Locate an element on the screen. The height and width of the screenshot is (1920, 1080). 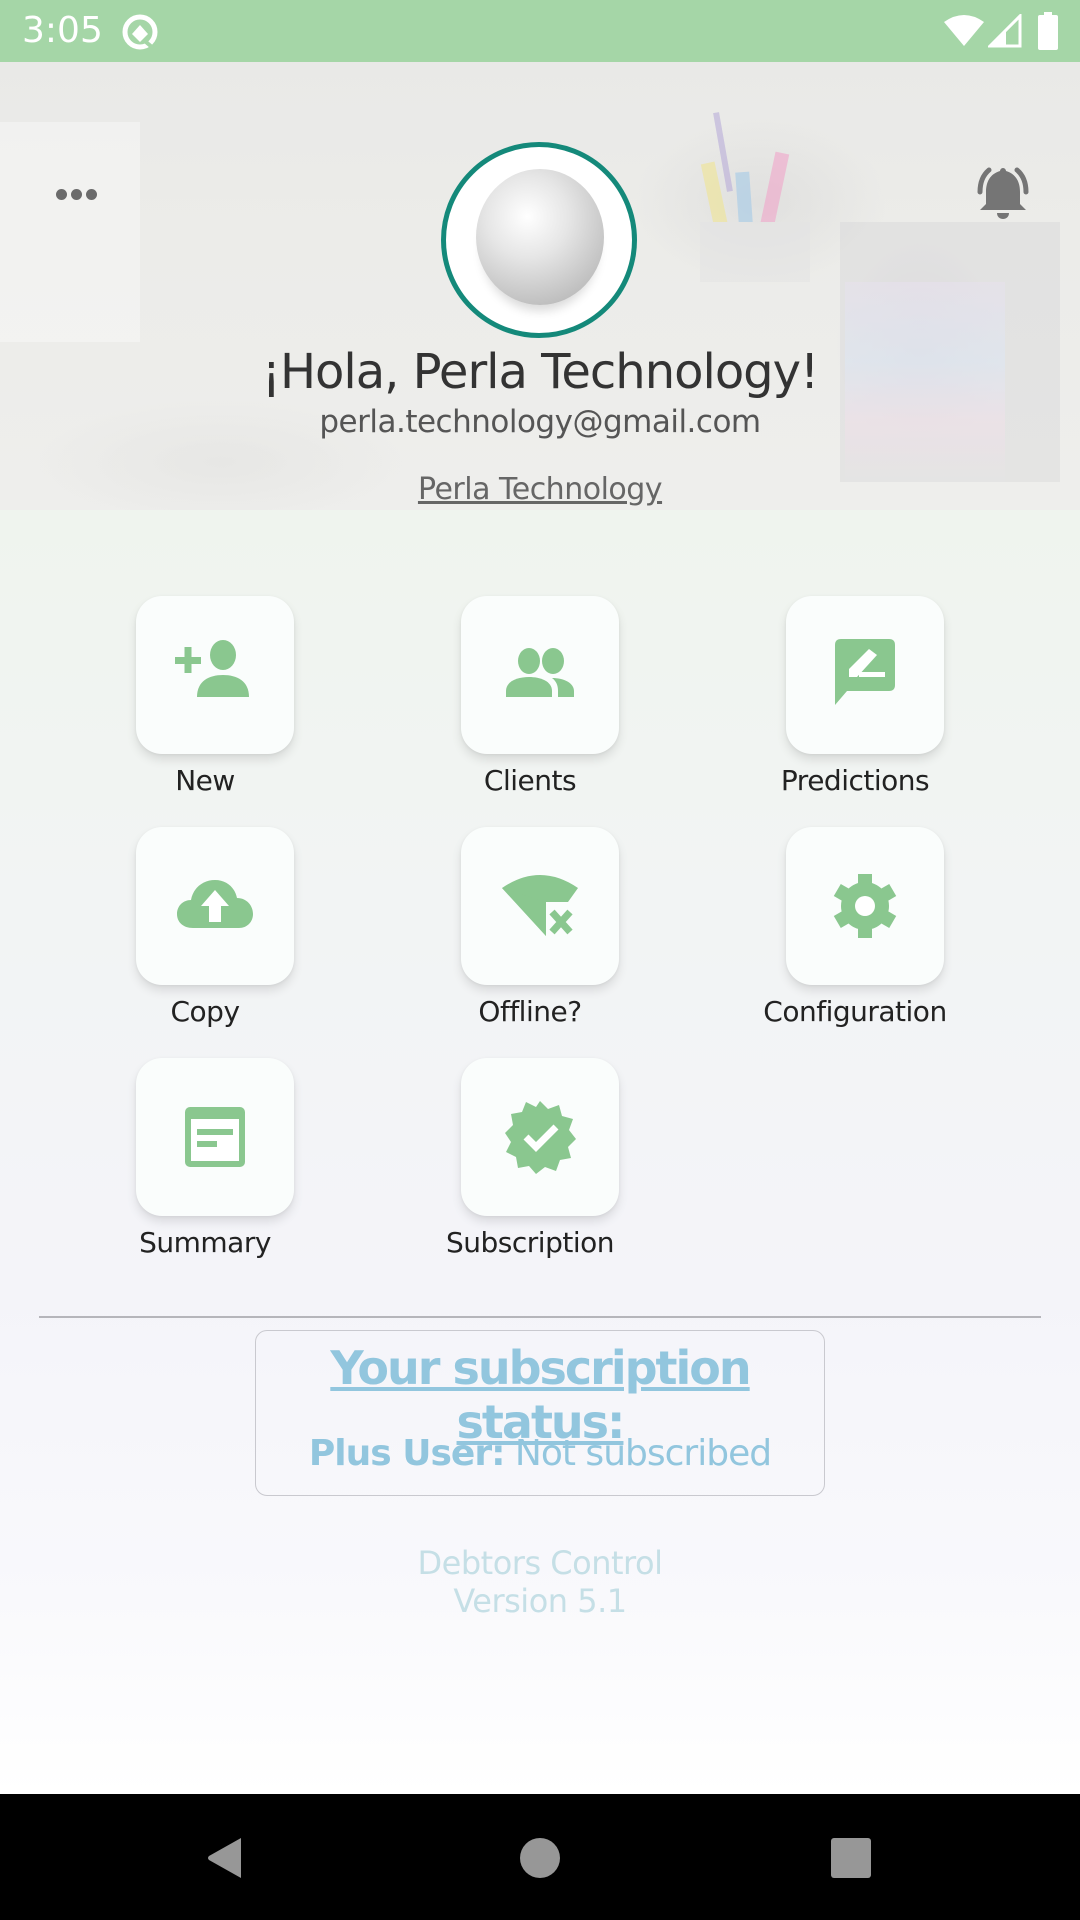
plan-value: Not subscribed is located at coordinates (643, 1453).